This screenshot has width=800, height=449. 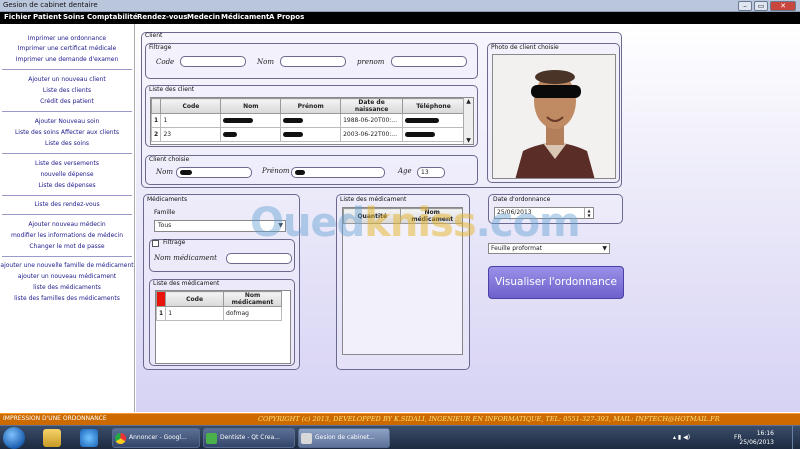 What do you see at coordinates (186, 283) in the screenshot?
I see `liste-medicament-title: Liste des médicament` at bounding box center [186, 283].